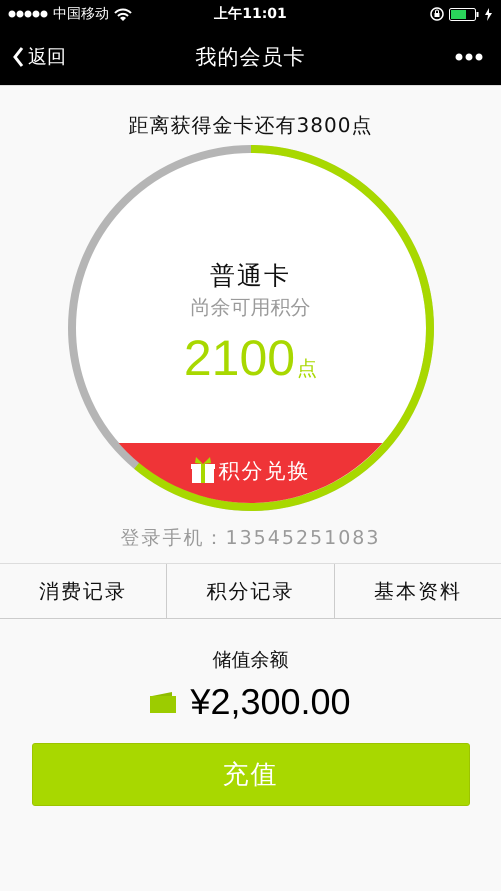 The height and width of the screenshot is (891, 501). What do you see at coordinates (250, 125) in the screenshot?
I see `progress-caption: 距离获得金卡还有3800点` at bounding box center [250, 125].